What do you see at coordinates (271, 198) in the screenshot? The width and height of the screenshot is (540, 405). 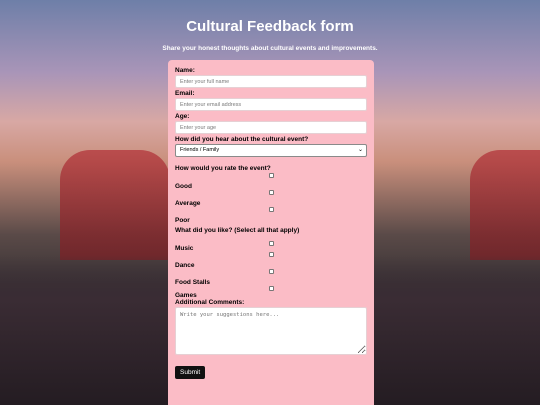 I see `rating-option-average: Average` at bounding box center [271, 198].